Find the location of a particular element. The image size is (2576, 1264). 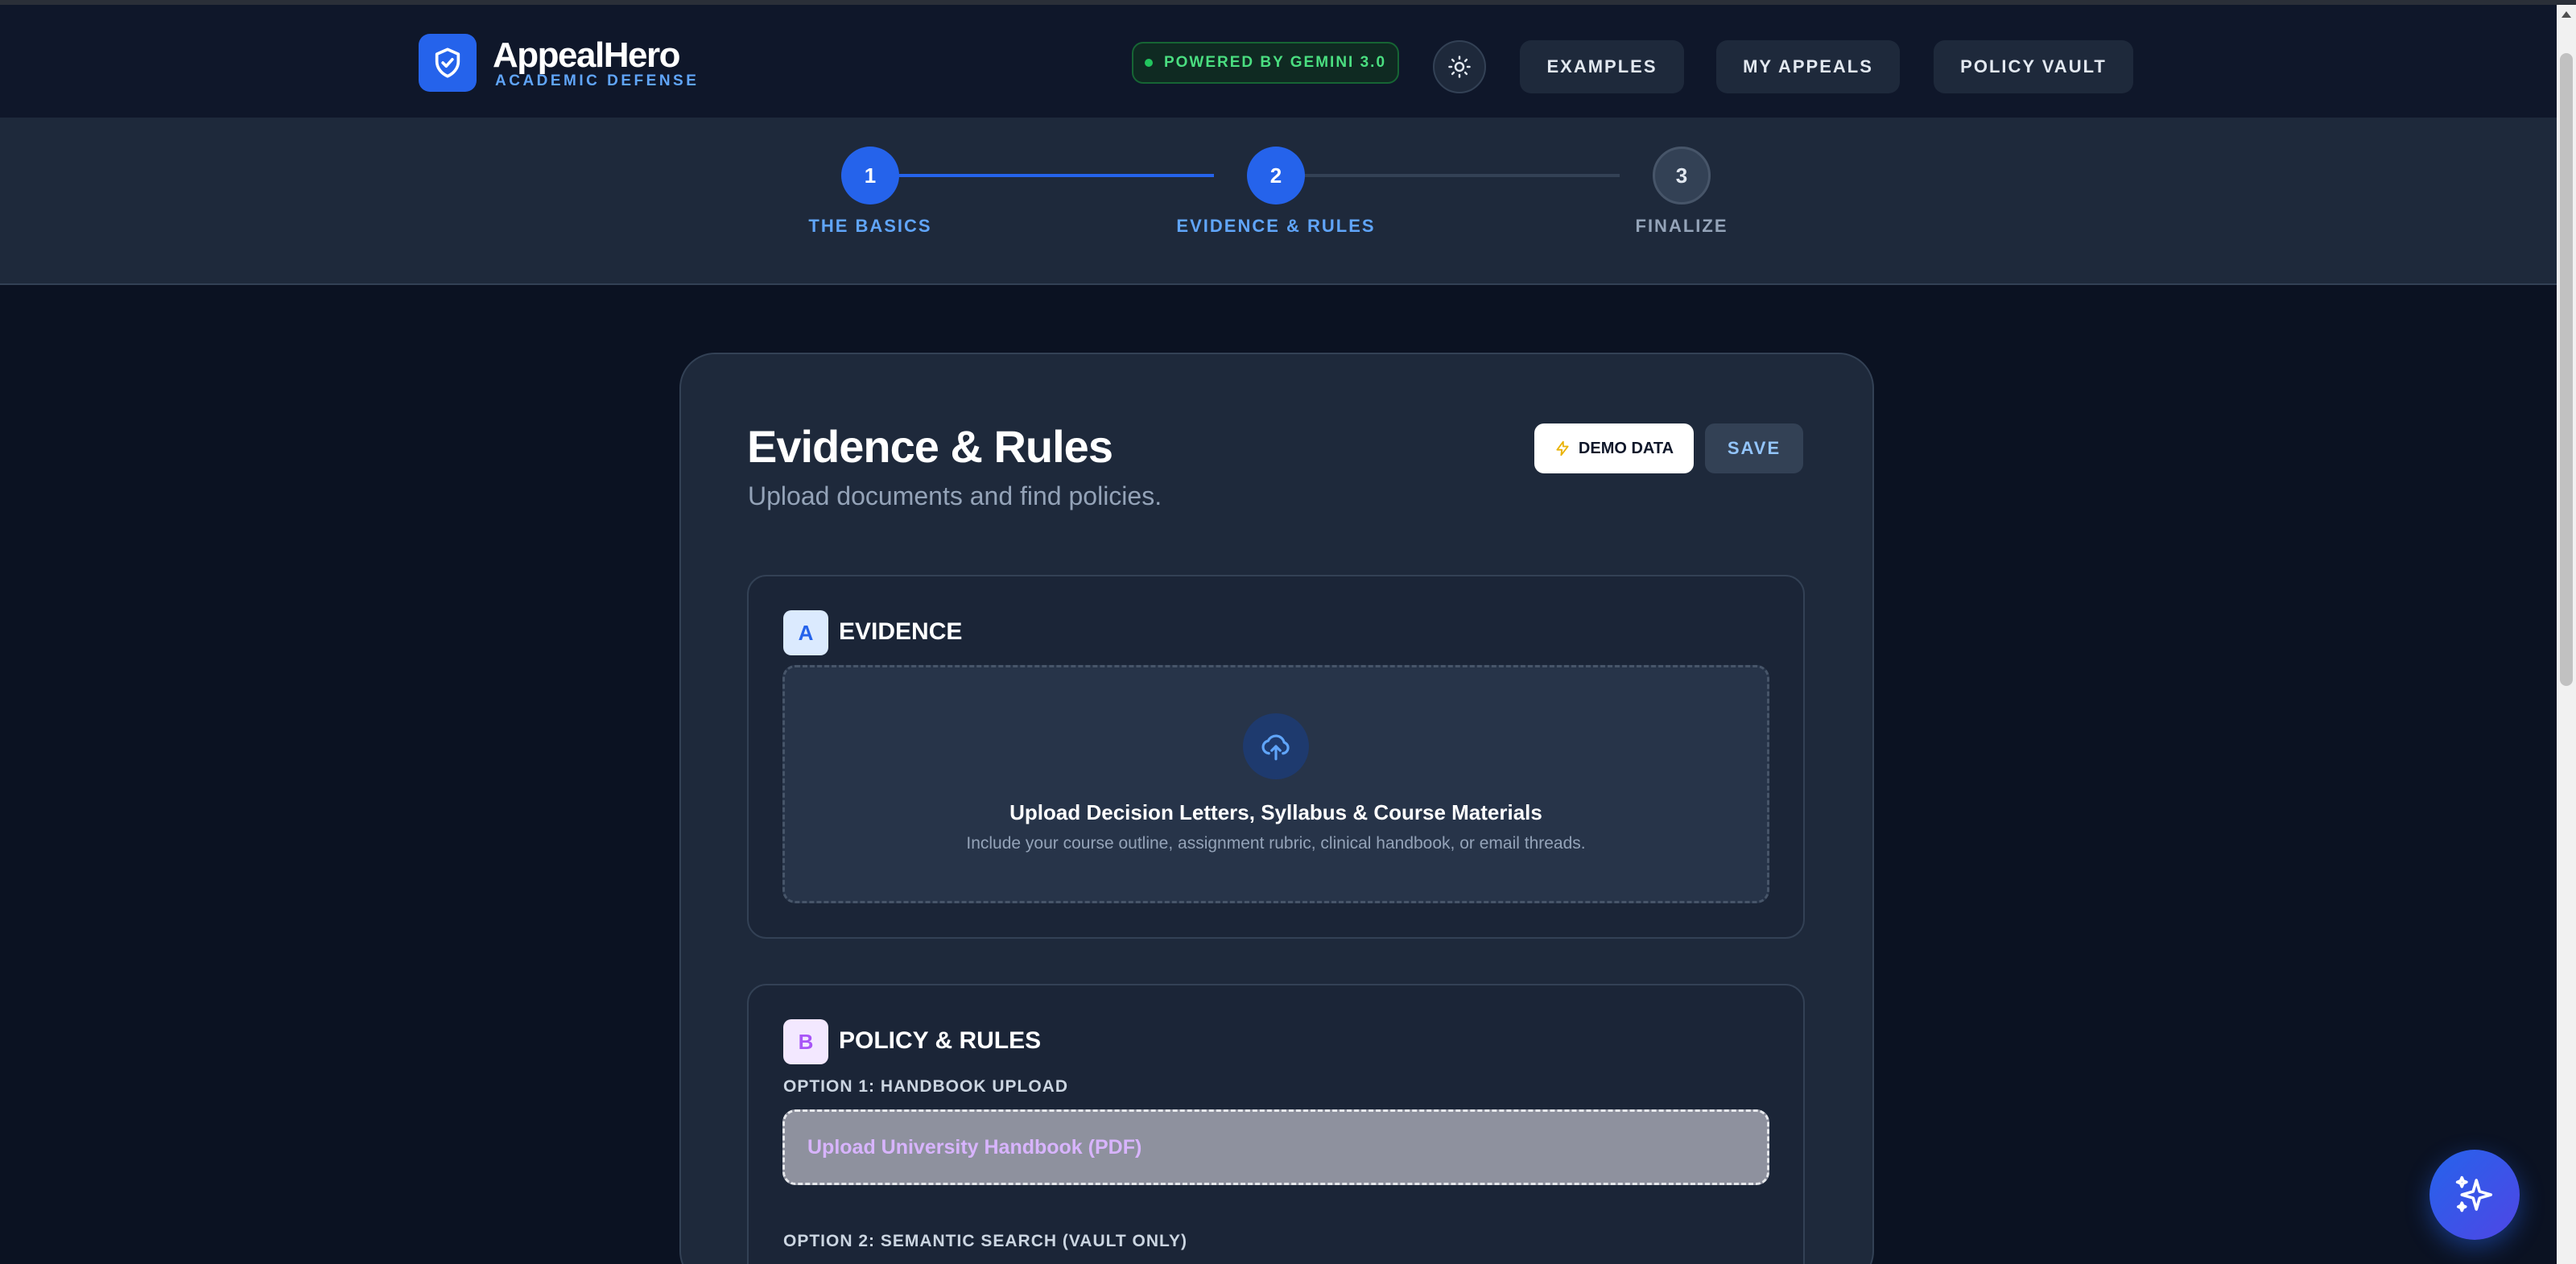

ai-assistant-fab is located at coordinates (2474, 1195).